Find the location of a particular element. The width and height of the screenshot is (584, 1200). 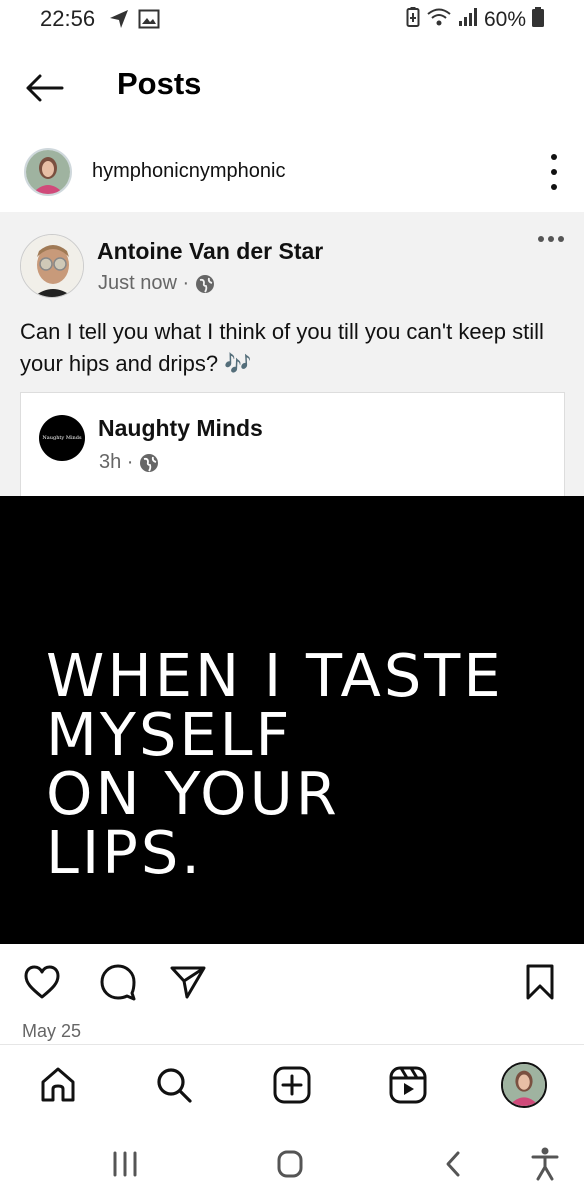

wifi-icon is located at coordinates (439, 20).